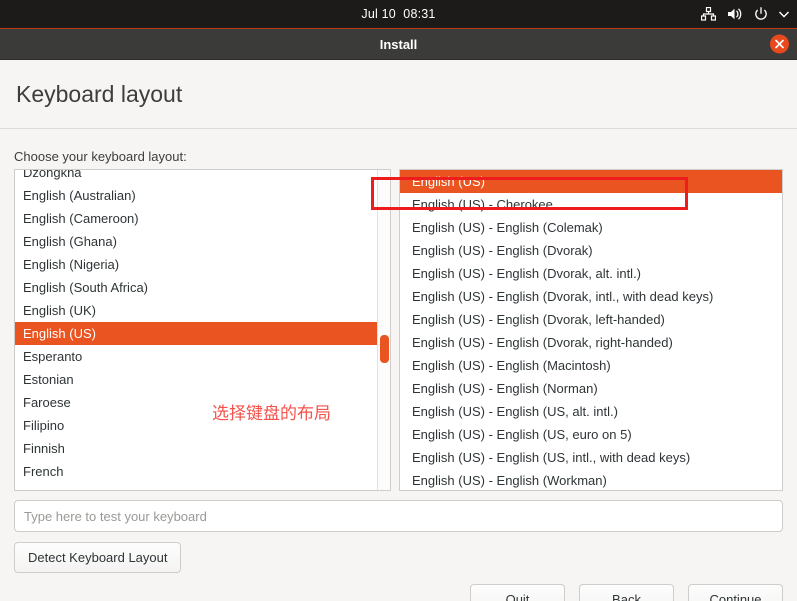  I want to click on list-item: Esperanto, so click(202, 356).